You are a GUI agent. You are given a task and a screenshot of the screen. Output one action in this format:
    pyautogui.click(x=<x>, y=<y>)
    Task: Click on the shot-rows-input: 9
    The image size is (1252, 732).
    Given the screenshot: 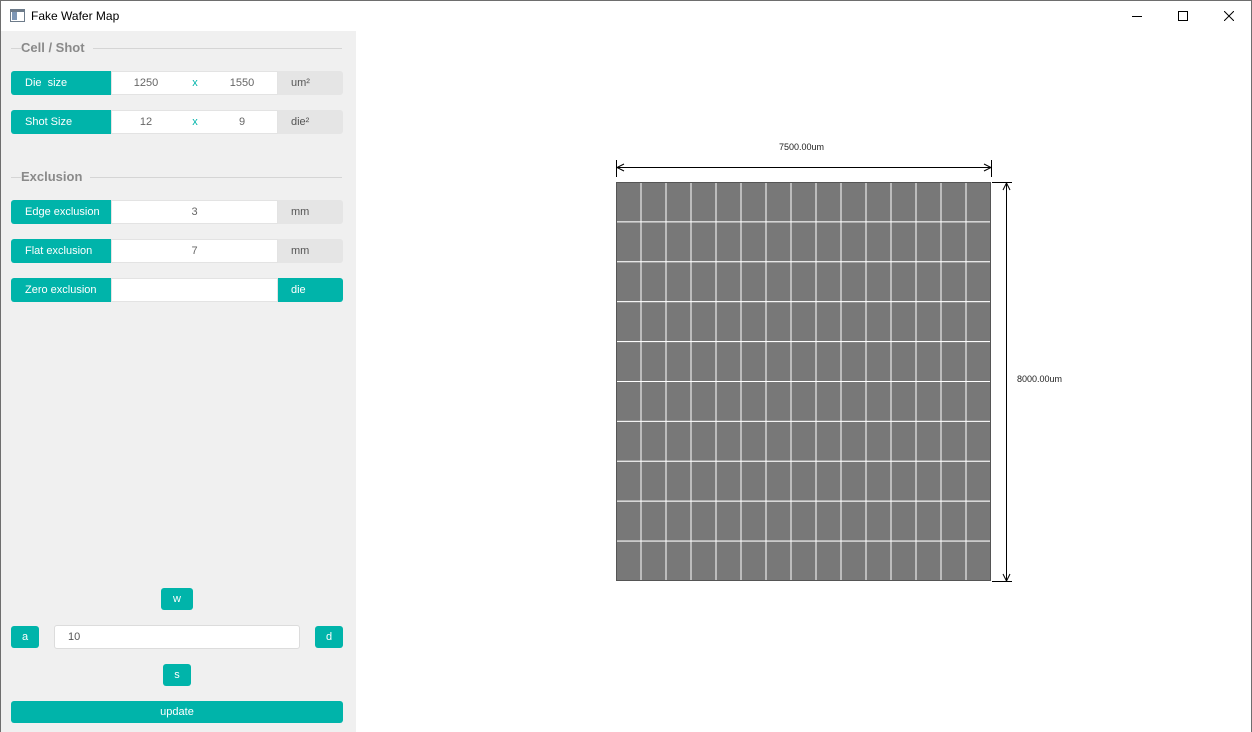 What is the action you would take?
    pyautogui.click(x=242, y=122)
    